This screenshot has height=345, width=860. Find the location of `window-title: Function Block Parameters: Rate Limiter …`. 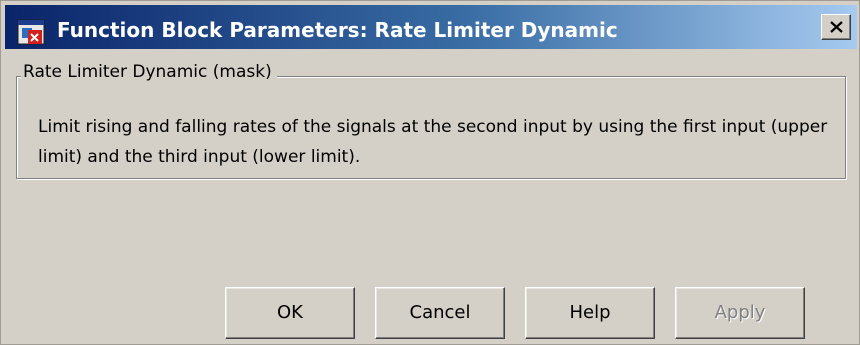

window-title: Function Block Parameters: Rate Limiter … is located at coordinates (337, 30).